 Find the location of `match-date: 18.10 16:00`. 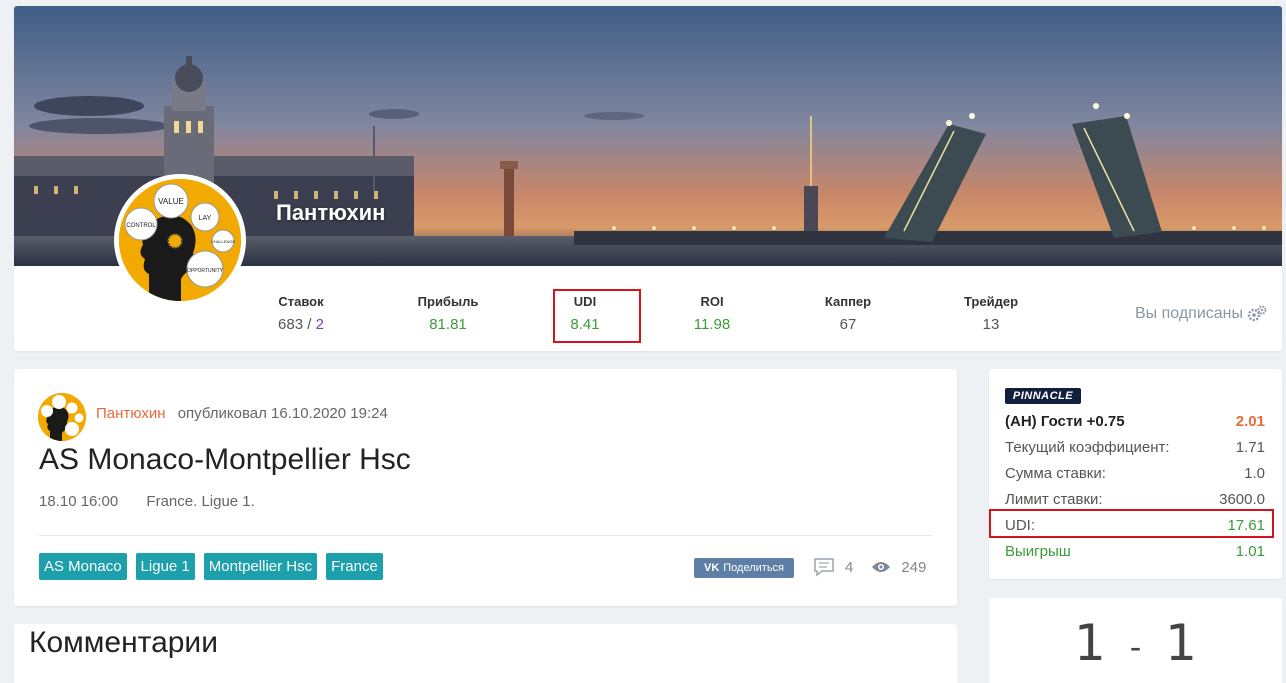

match-date: 18.10 16:00 is located at coordinates (79, 501).